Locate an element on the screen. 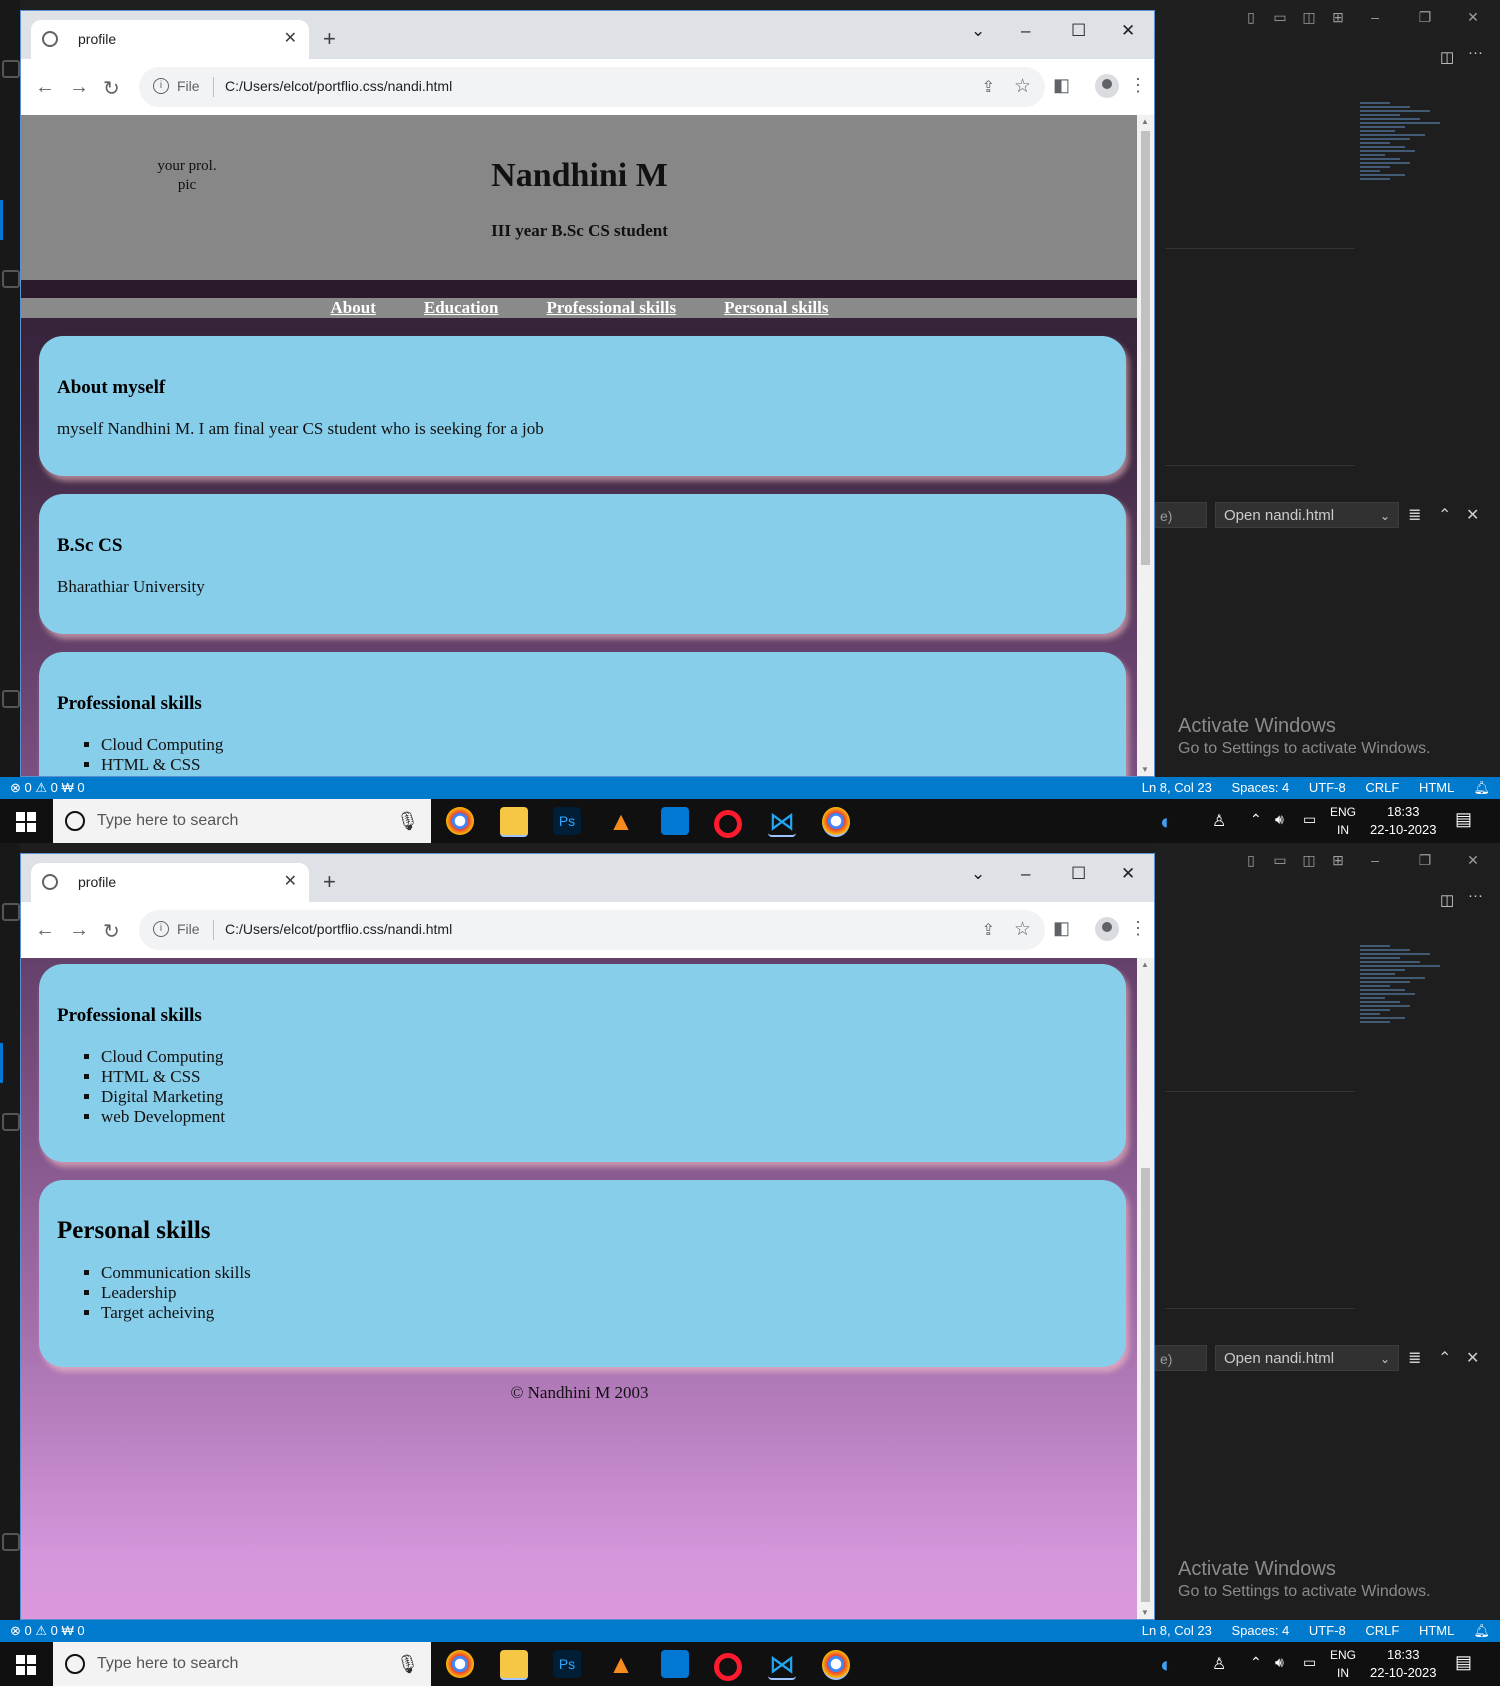 The width and height of the screenshot is (1500, 1686). chevron-up-icon: ⌃ is located at coordinates (1444, 515).